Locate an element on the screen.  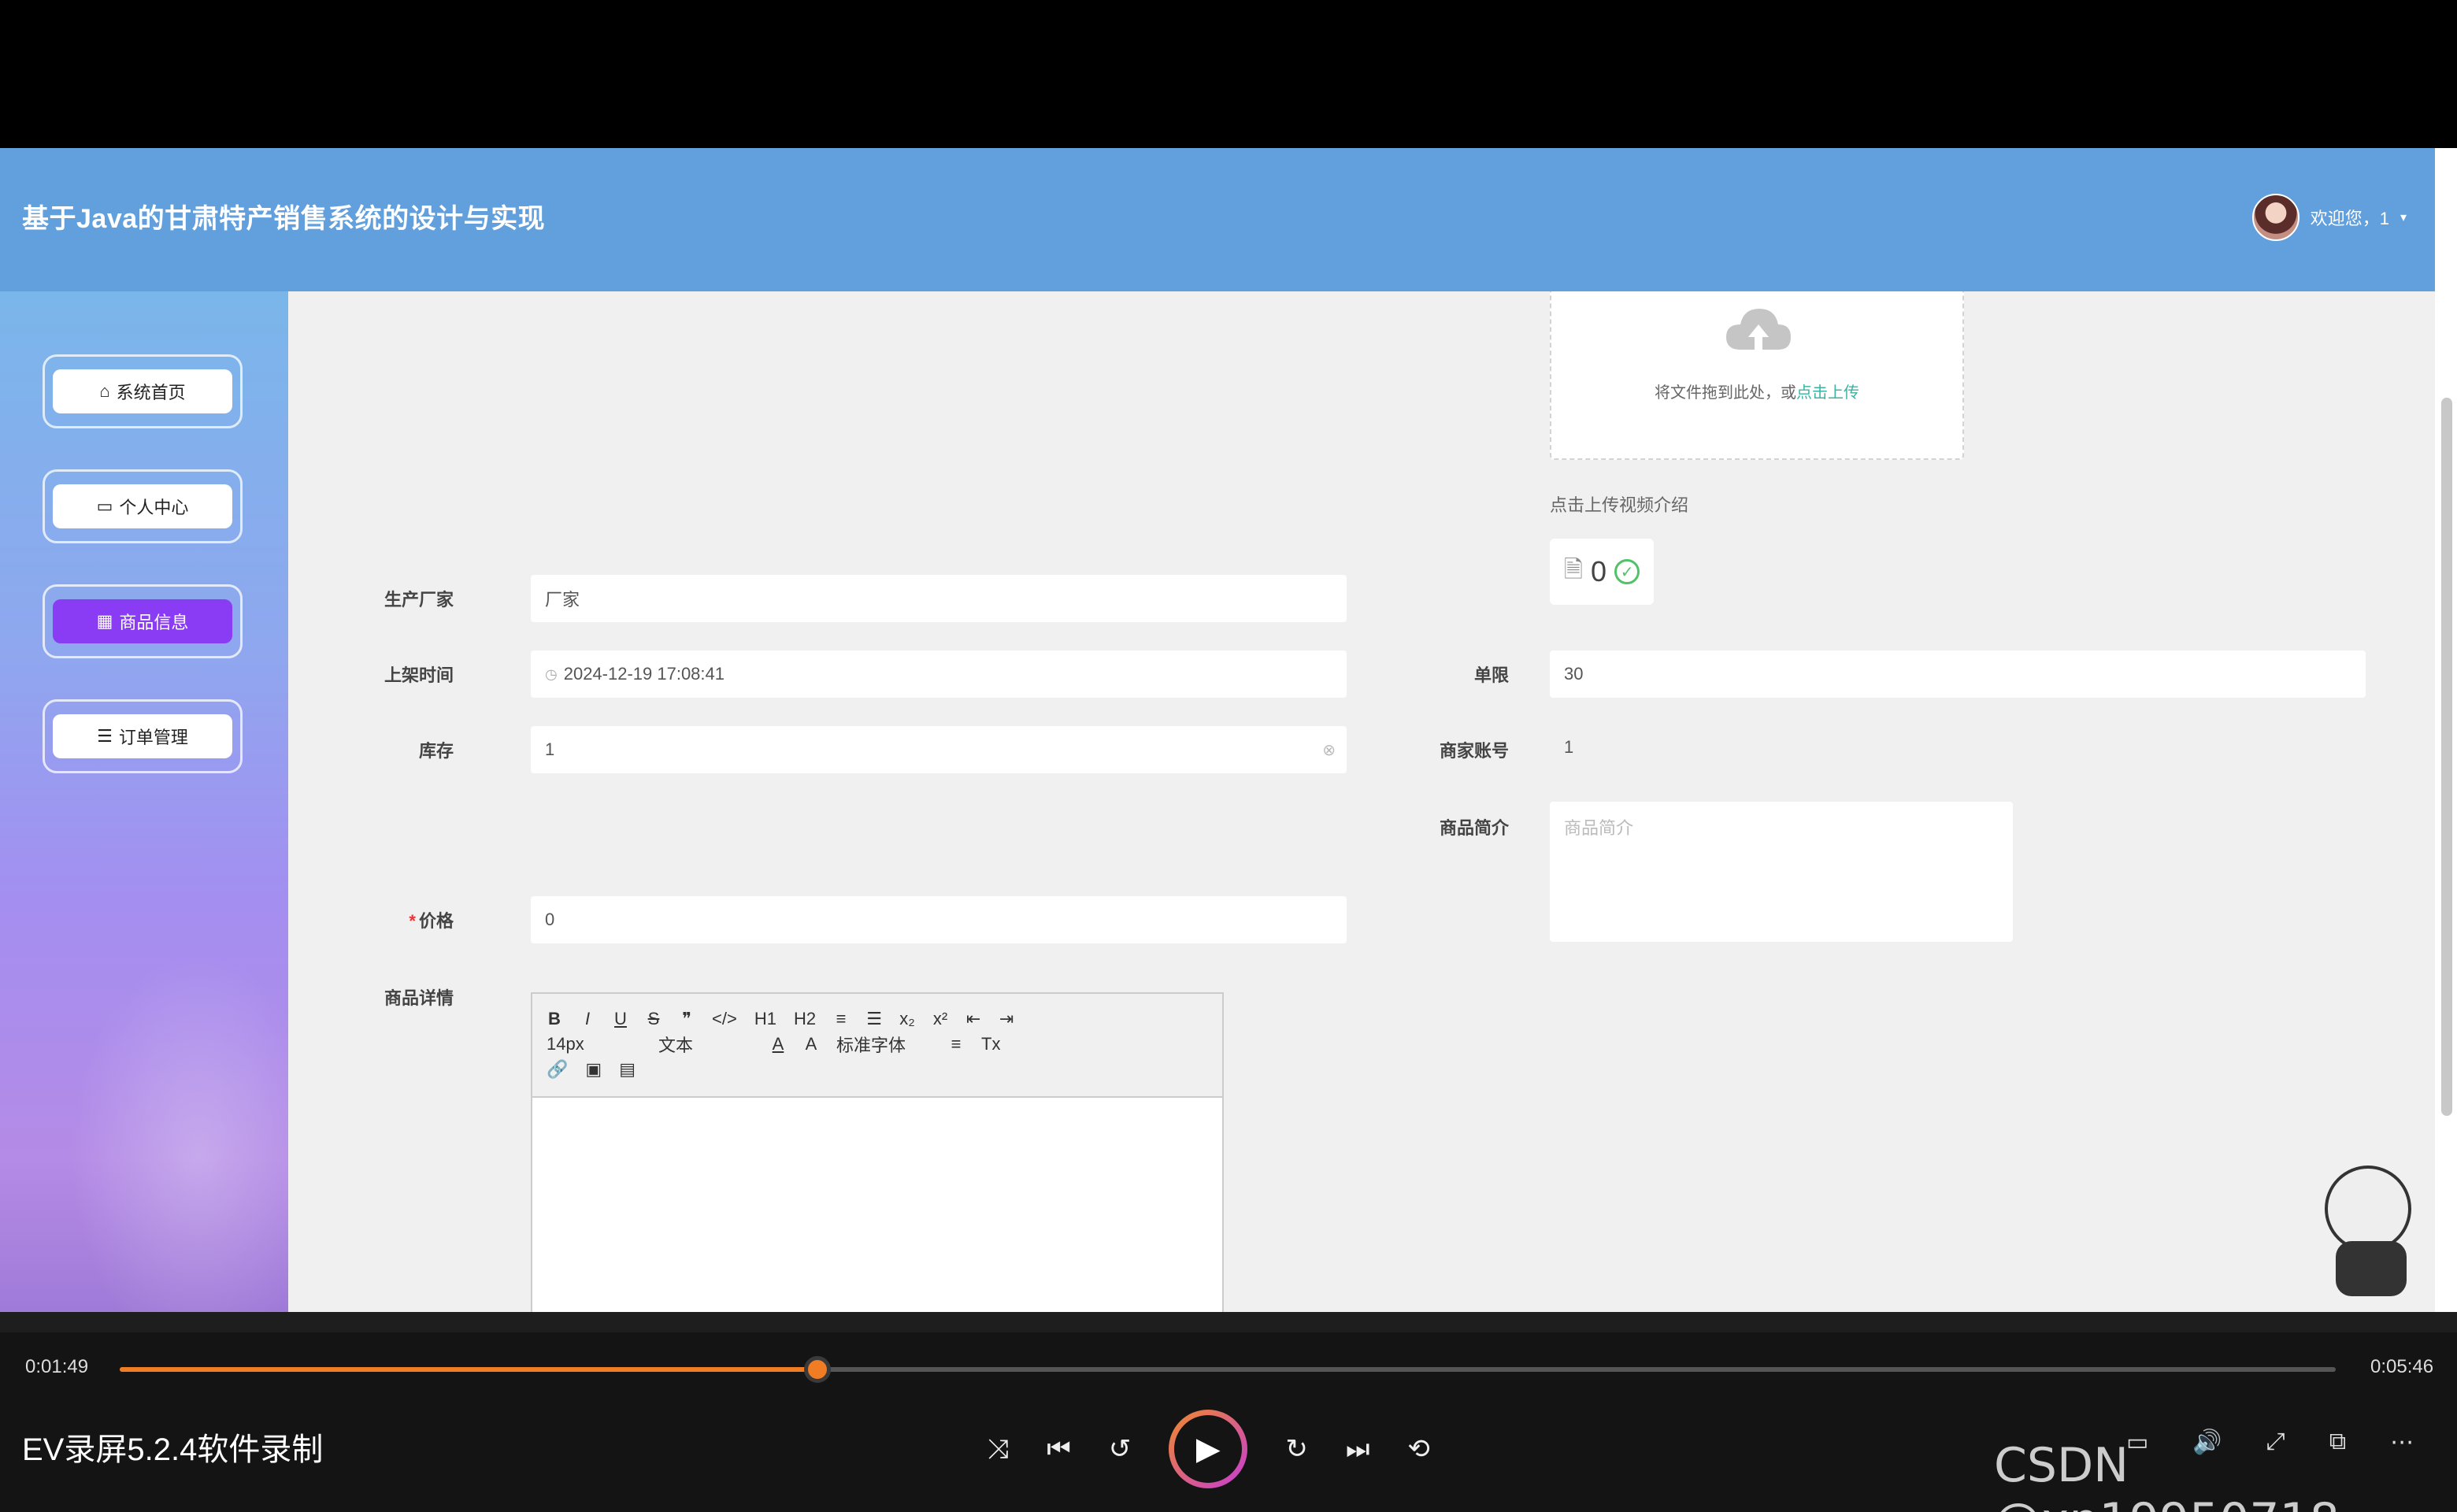
upload-hint-text: 将文件拖到此处，或 is located at coordinates (1725, 393).